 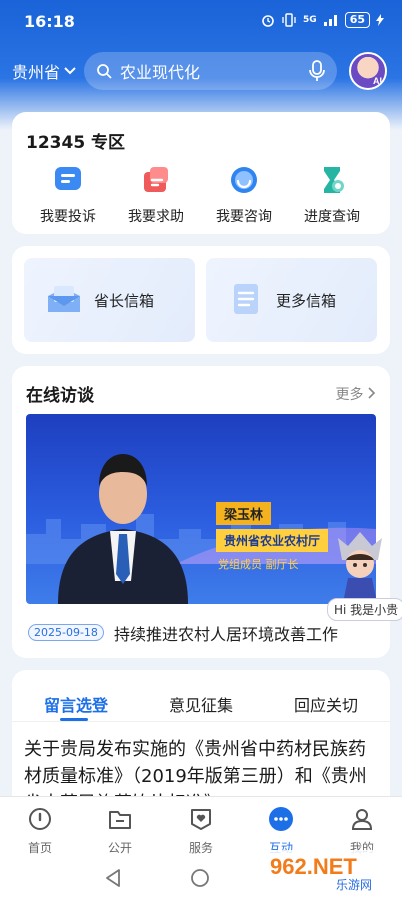 I want to click on headset-icon, so click(x=244, y=180).